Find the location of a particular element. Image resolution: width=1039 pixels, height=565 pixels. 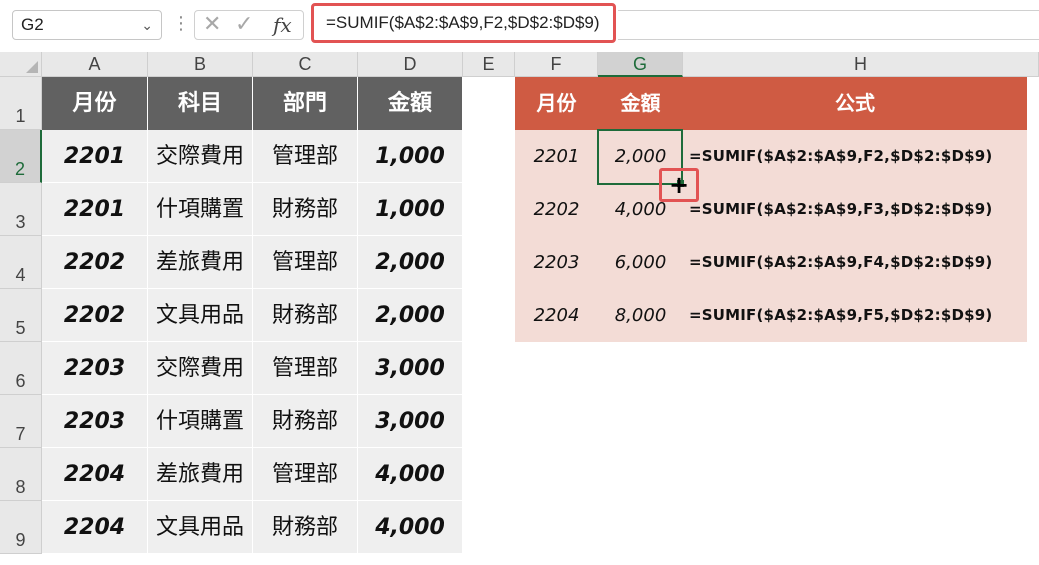

right-table-cell: 2203 is located at coordinates (556, 262).